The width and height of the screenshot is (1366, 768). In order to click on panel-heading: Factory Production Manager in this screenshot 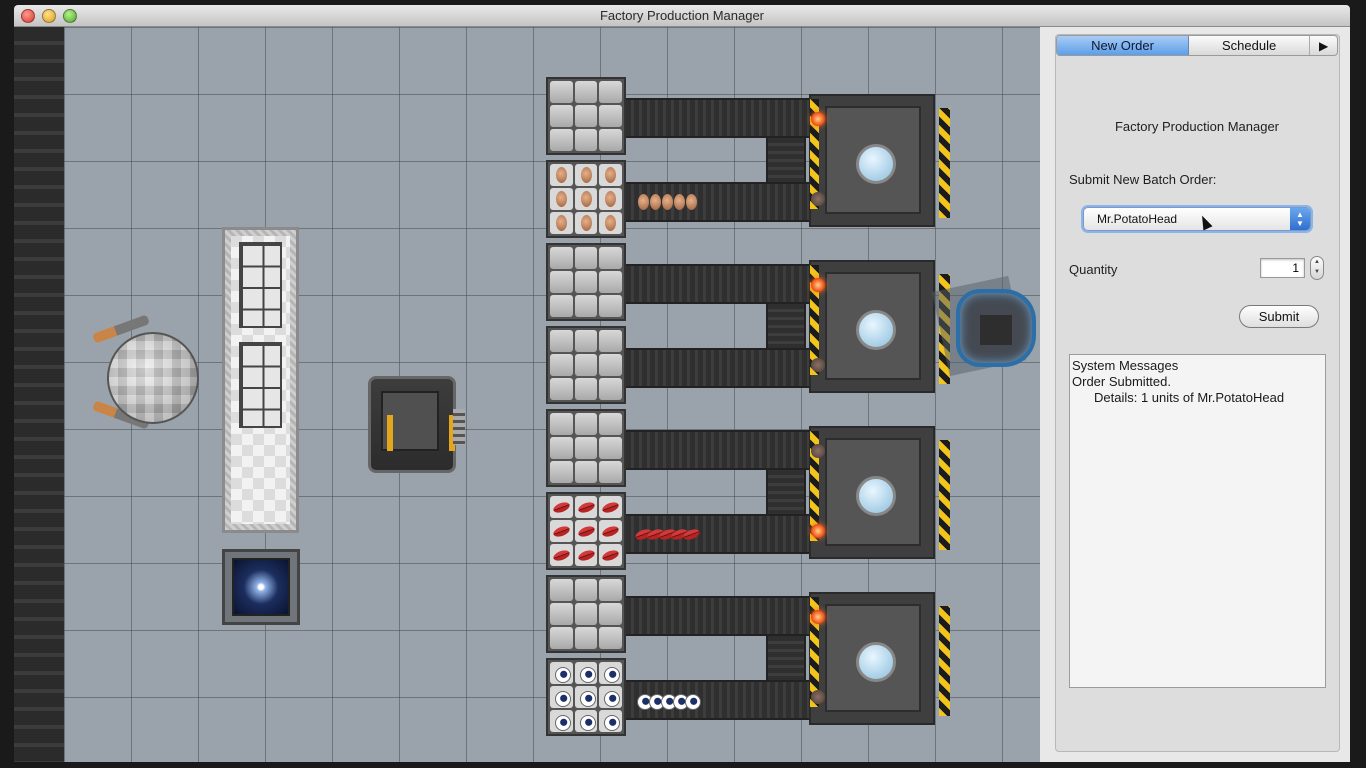, I will do `click(1197, 126)`.